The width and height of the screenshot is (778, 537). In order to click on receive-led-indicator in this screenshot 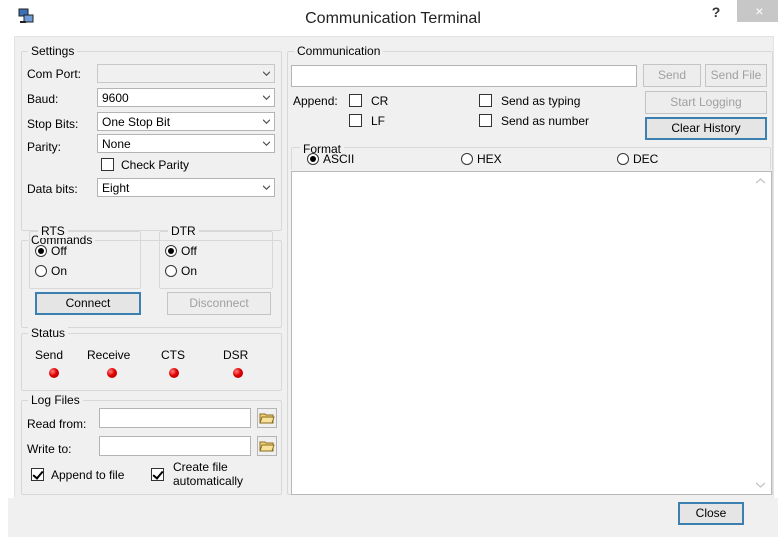, I will do `click(112, 373)`.